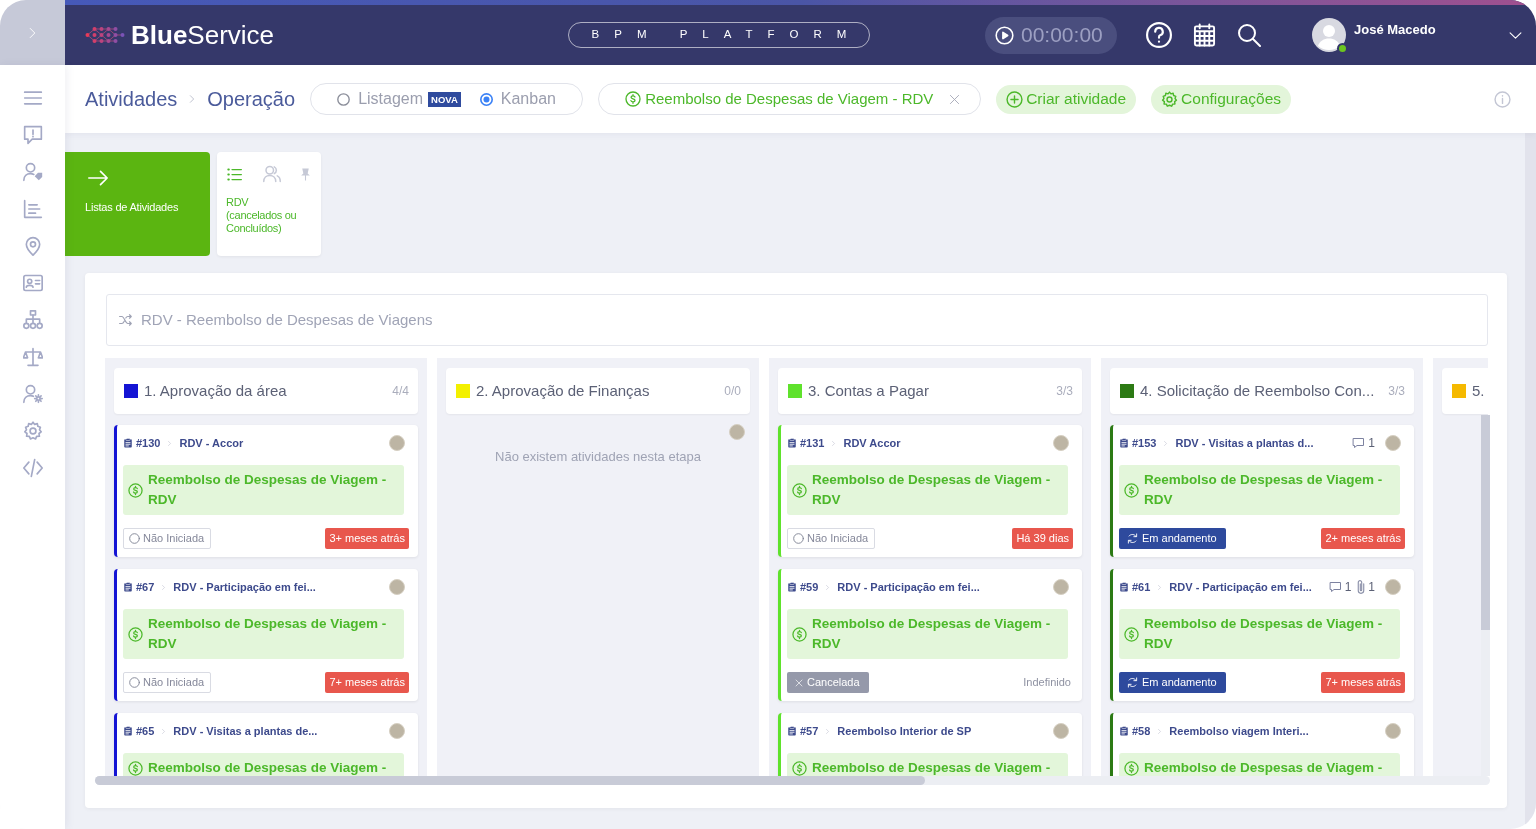  I want to click on id-card-icon, so click(32, 283).